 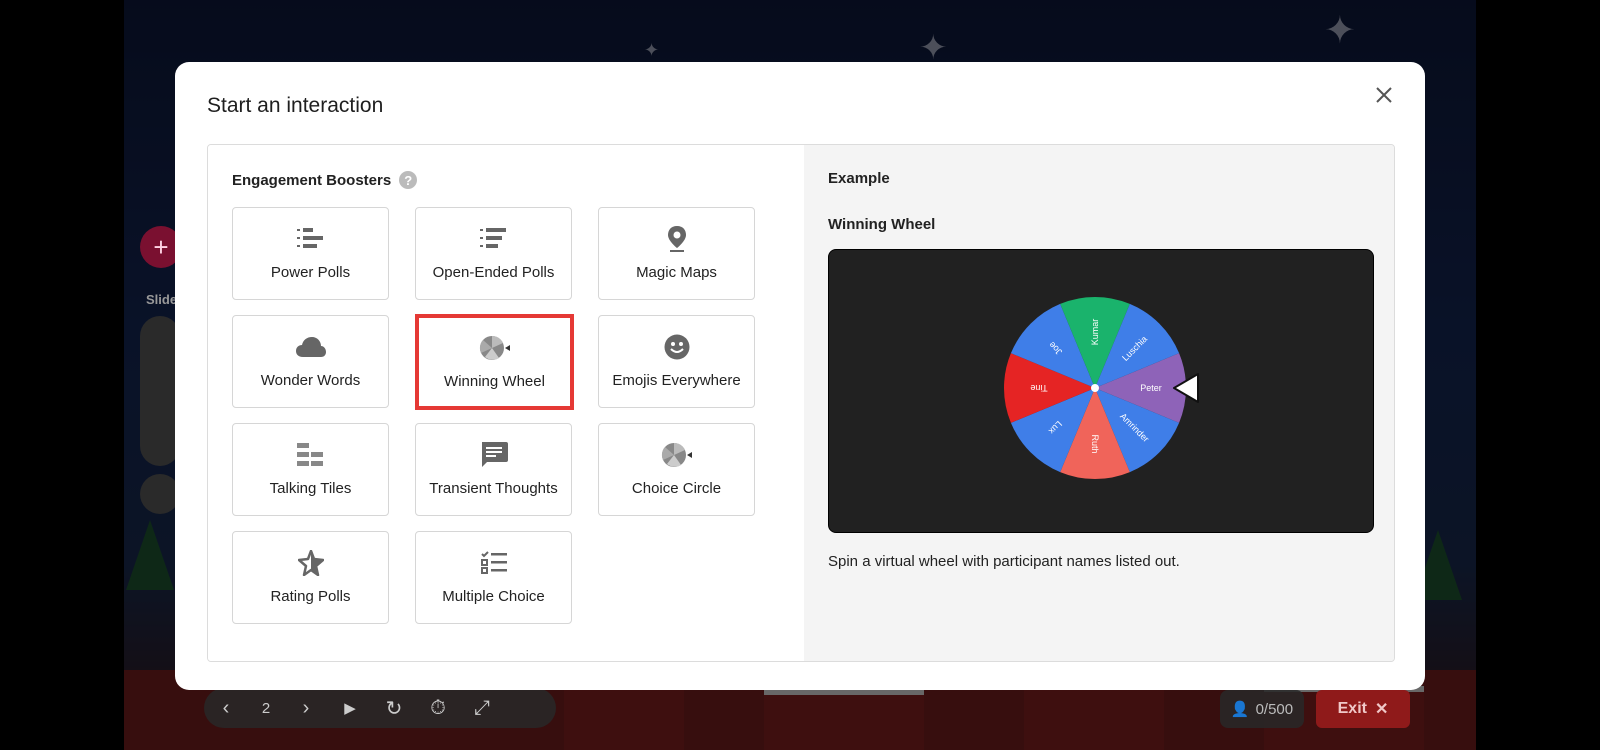 What do you see at coordinates (493, 596) in the screenshot?
I see `card-label: Multiple Choice` at bounding box center [493, 596].